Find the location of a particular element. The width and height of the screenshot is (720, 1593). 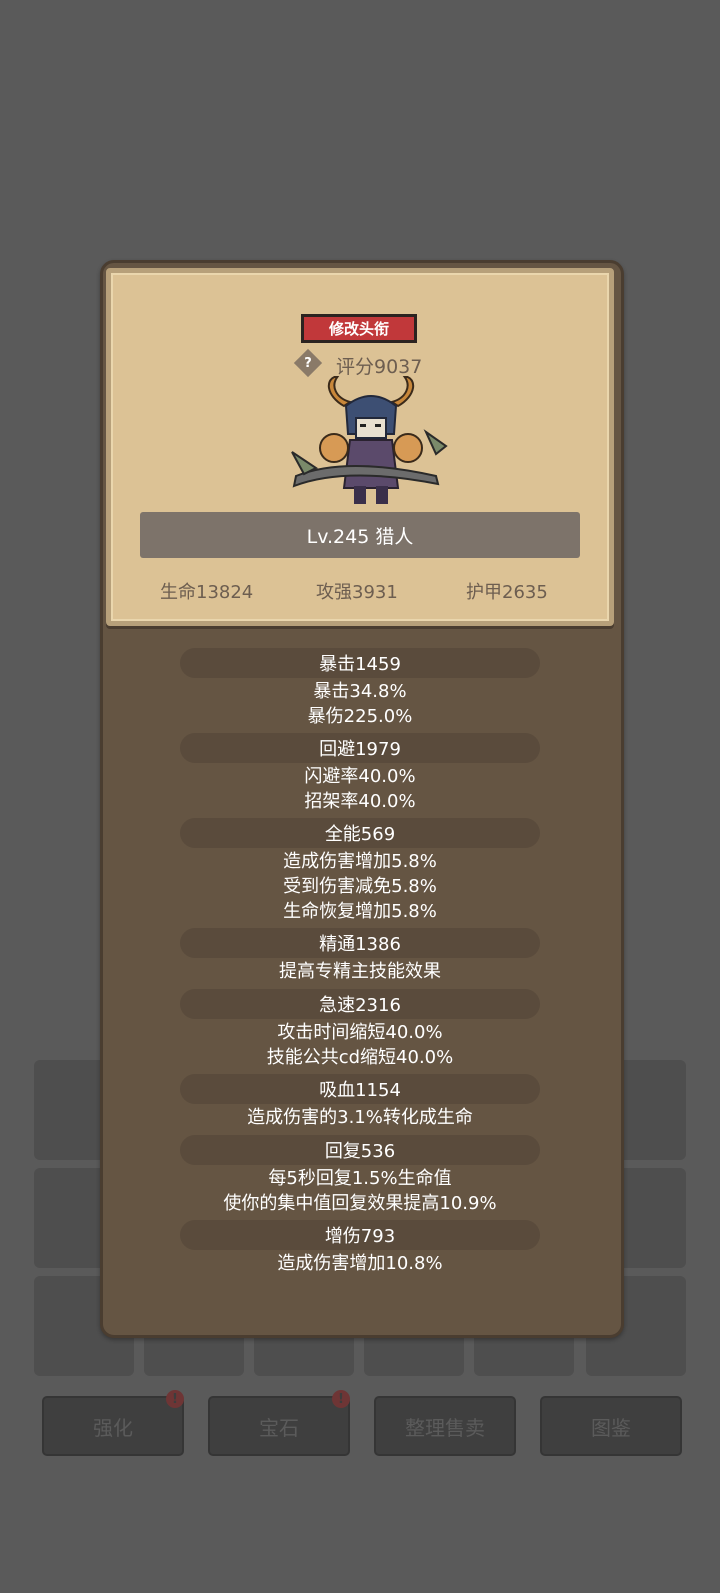

stat-line: 暴伤225.0% is located at coordinates (360, 716).